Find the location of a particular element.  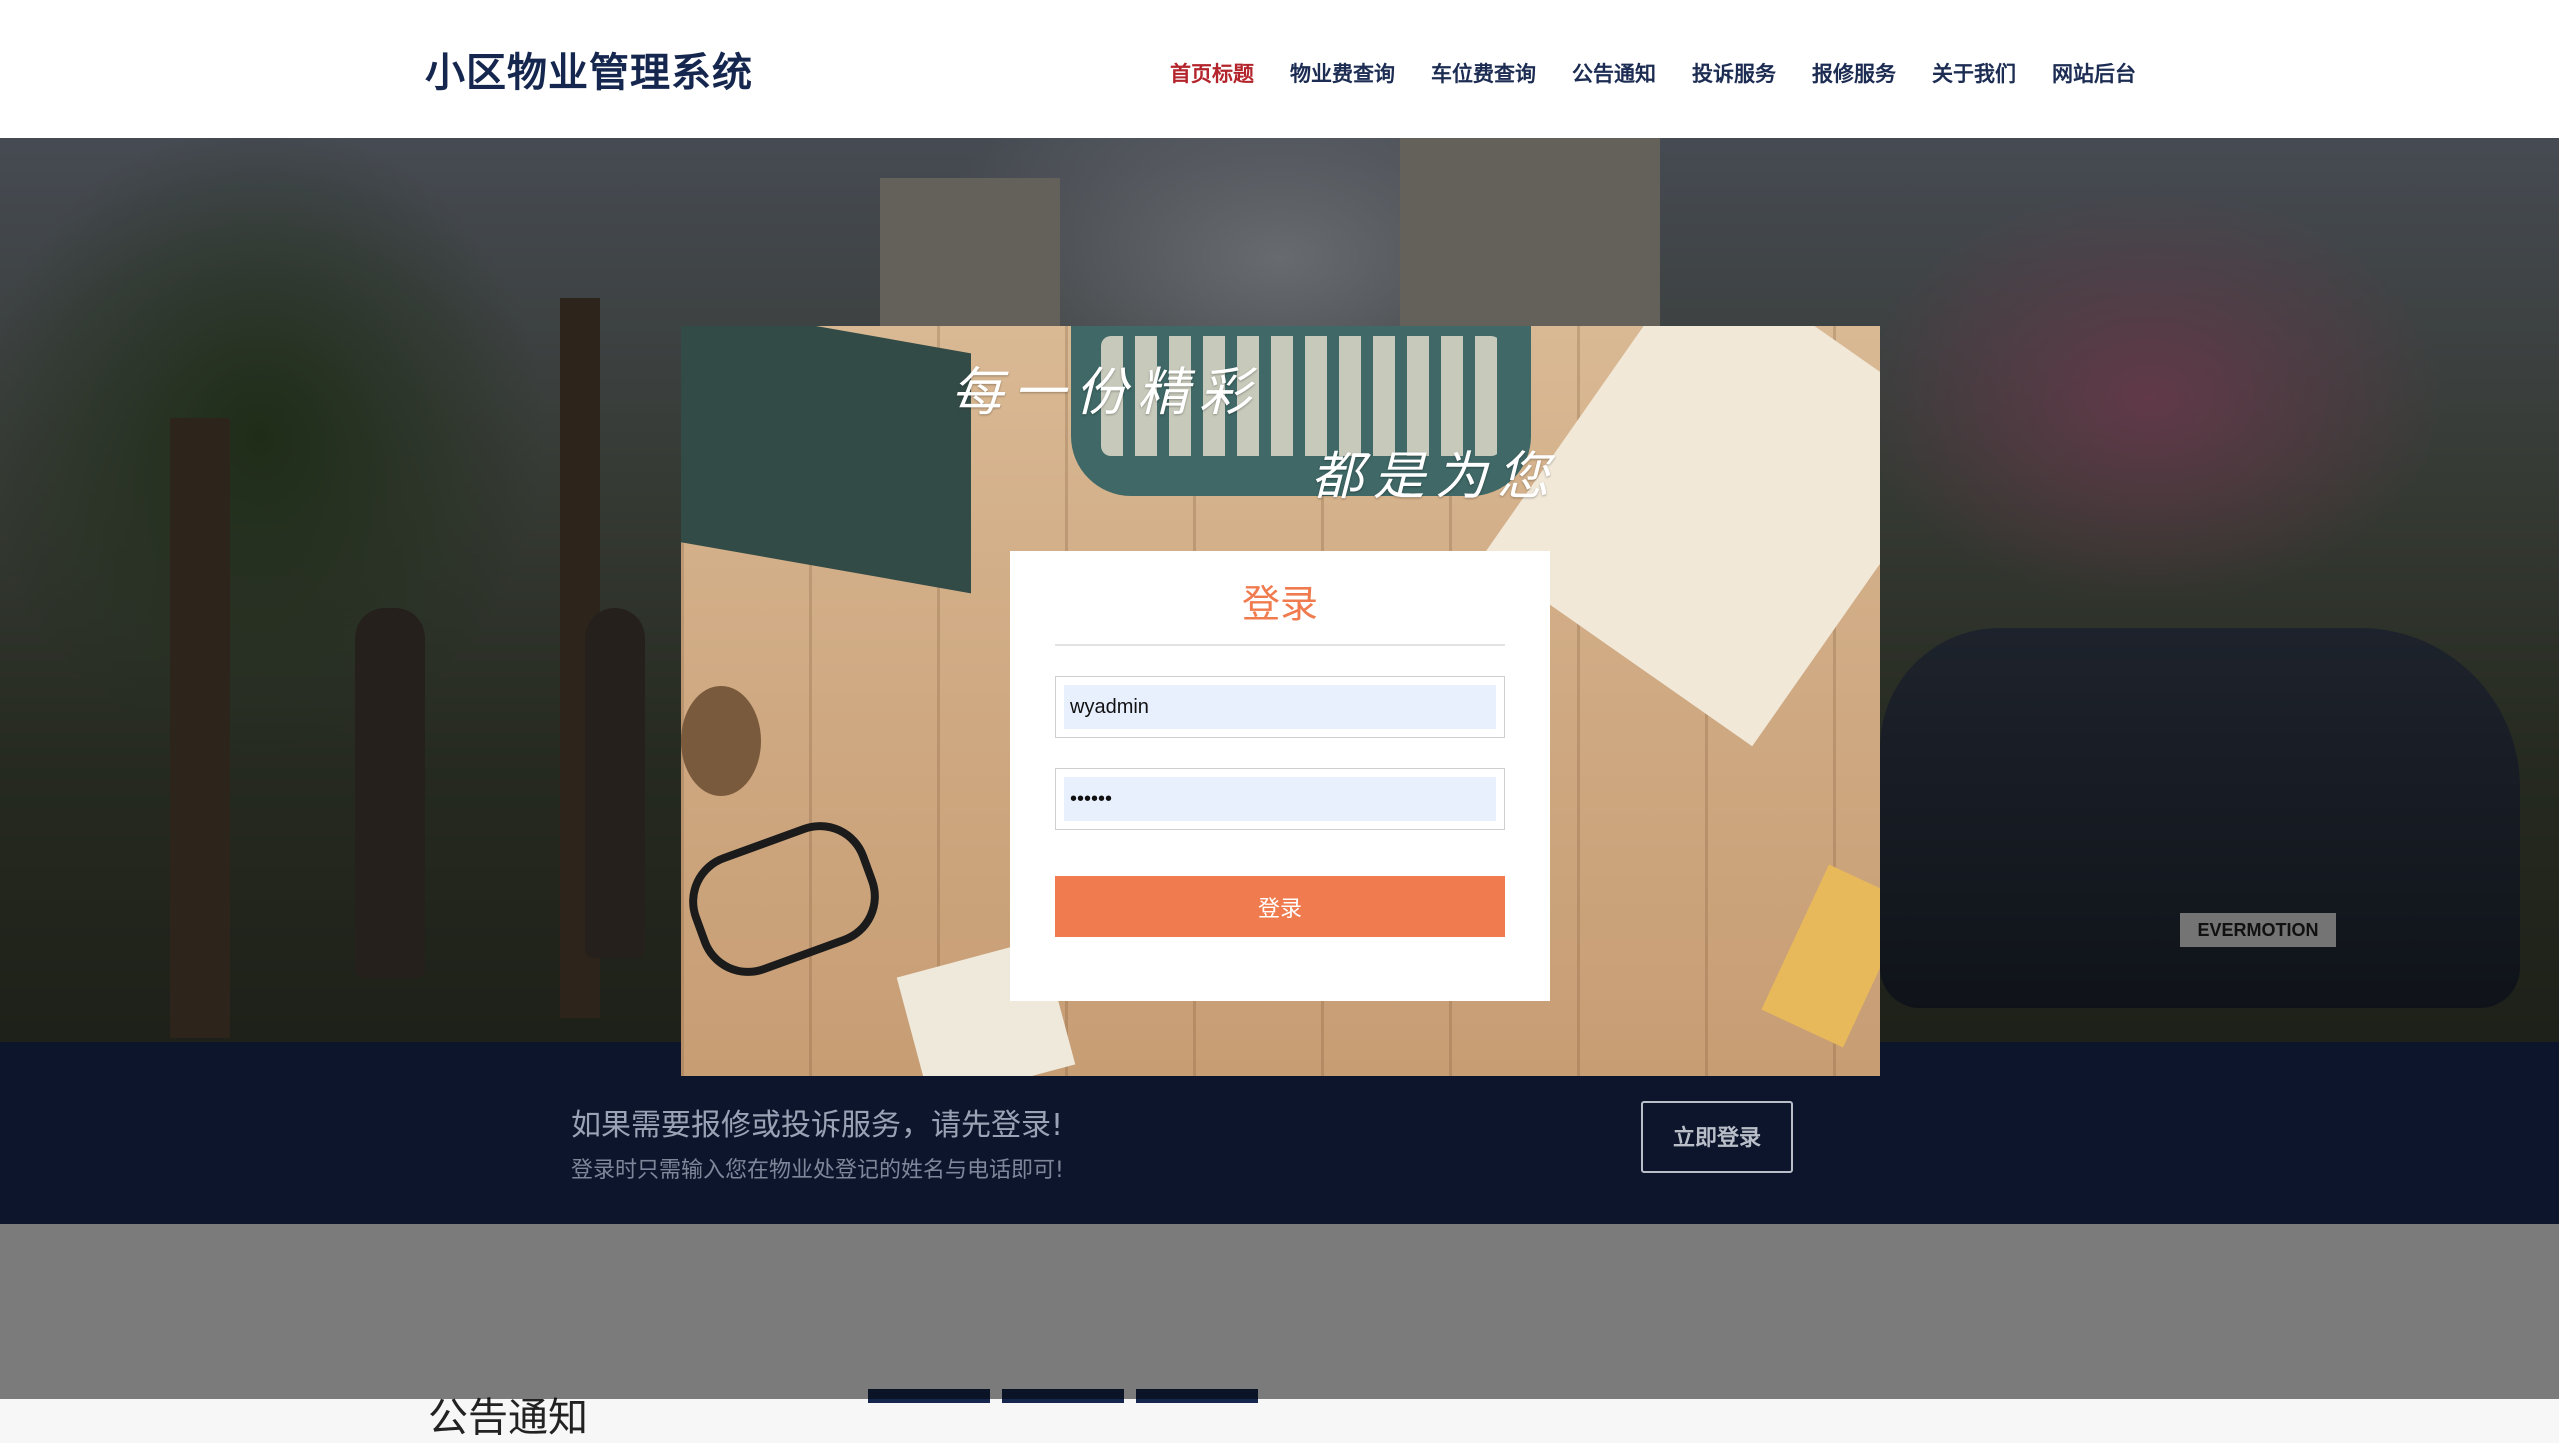

modal-backdrop-lower is located at coordinates (1279, 1311).